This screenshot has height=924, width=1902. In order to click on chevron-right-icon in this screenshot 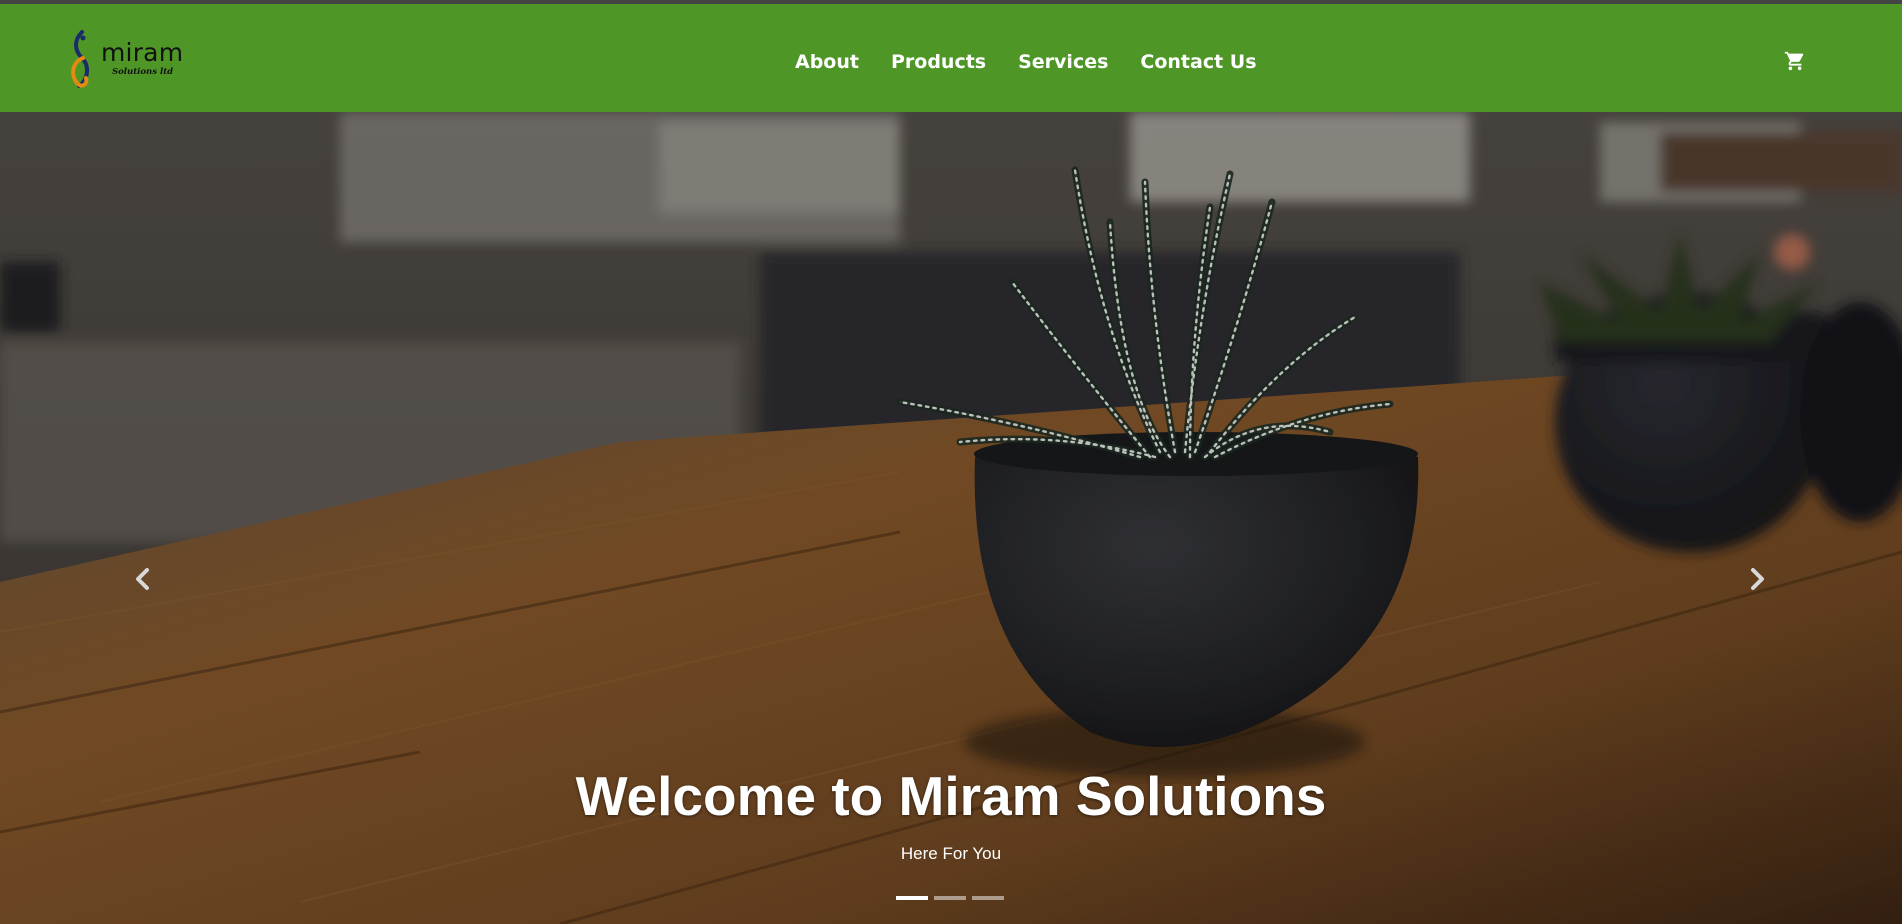, I will do `click(1757, 579)`.